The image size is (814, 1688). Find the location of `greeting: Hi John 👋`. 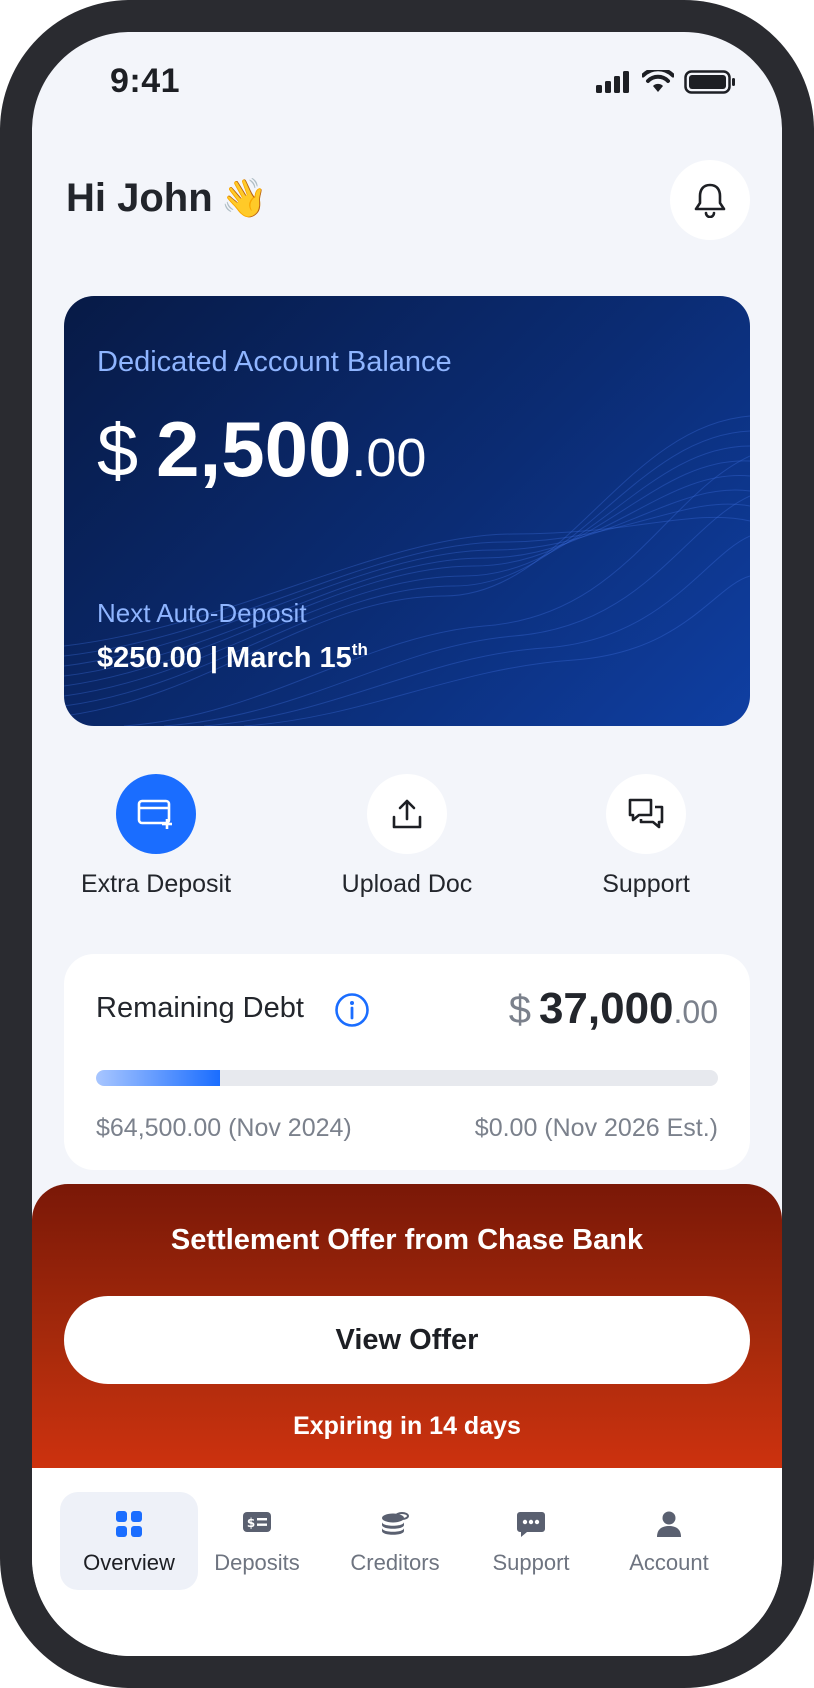

greeting: Hi John 👋 is located at coordinates (167, 198).